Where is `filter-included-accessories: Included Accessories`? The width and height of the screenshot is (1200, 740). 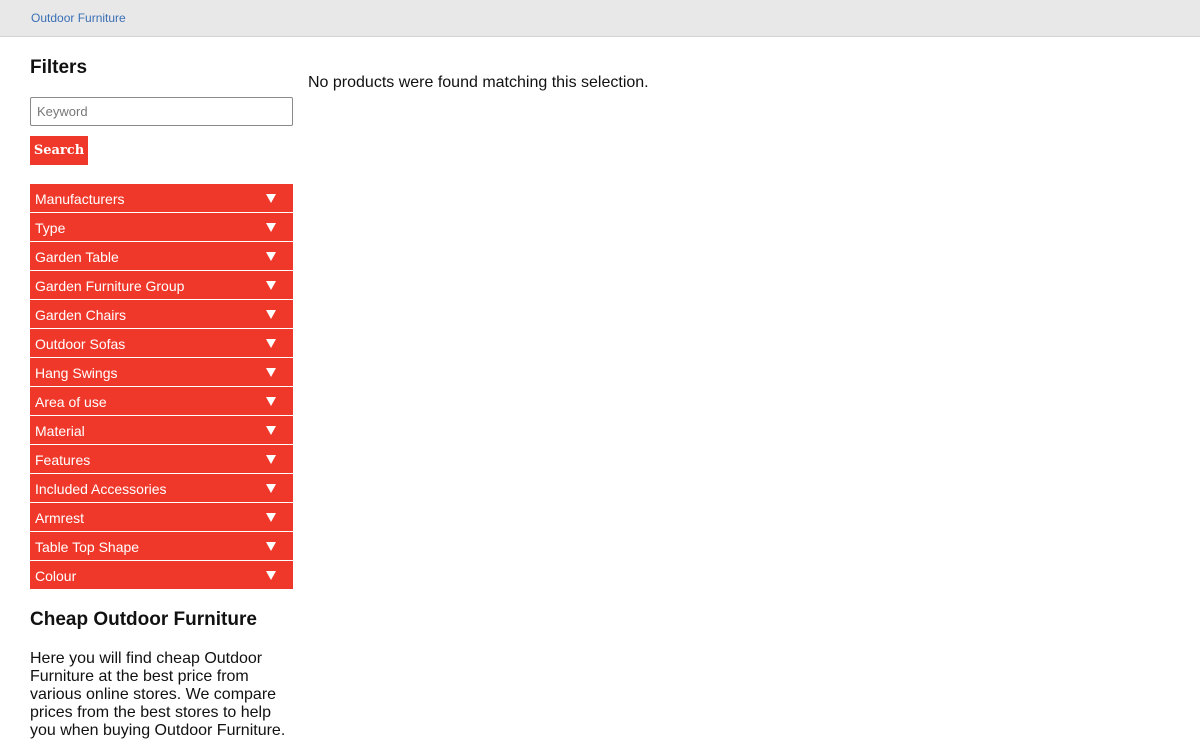 filter-included-accessories: Included Accessories is located at coordinates (161, 488).